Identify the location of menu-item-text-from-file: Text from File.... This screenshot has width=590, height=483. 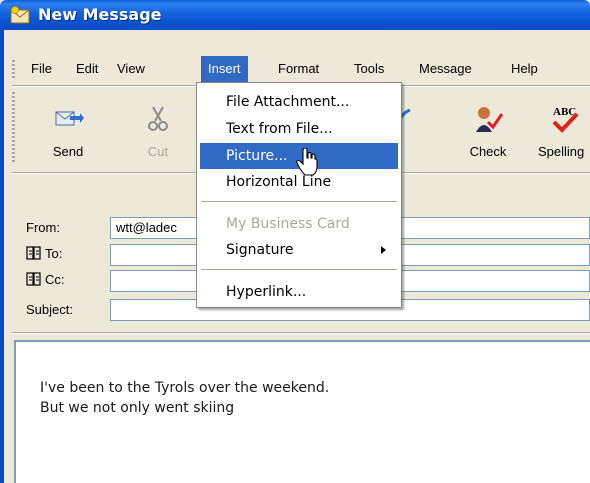
(299, 129).